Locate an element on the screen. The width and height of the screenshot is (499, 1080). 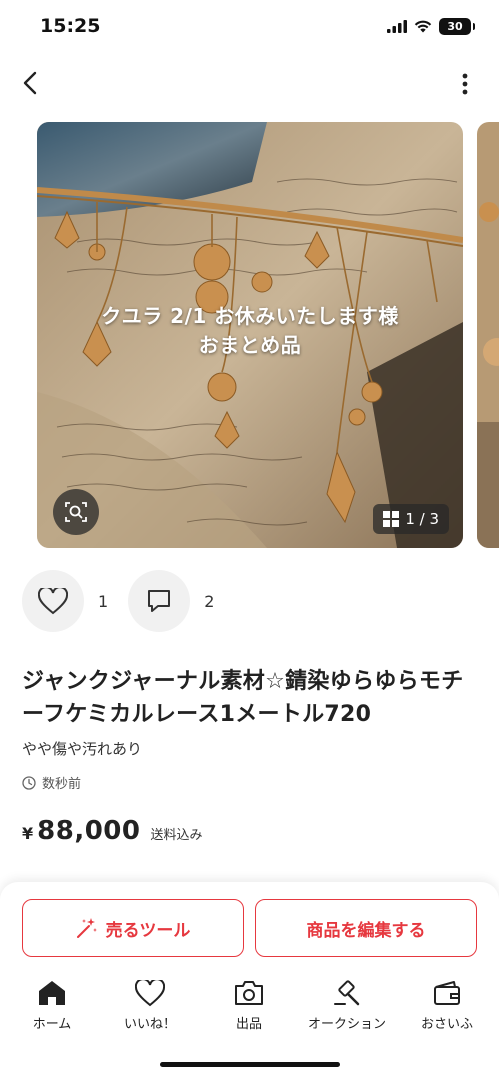
tab-auction: オークション is located at coordinates (347, 1005).